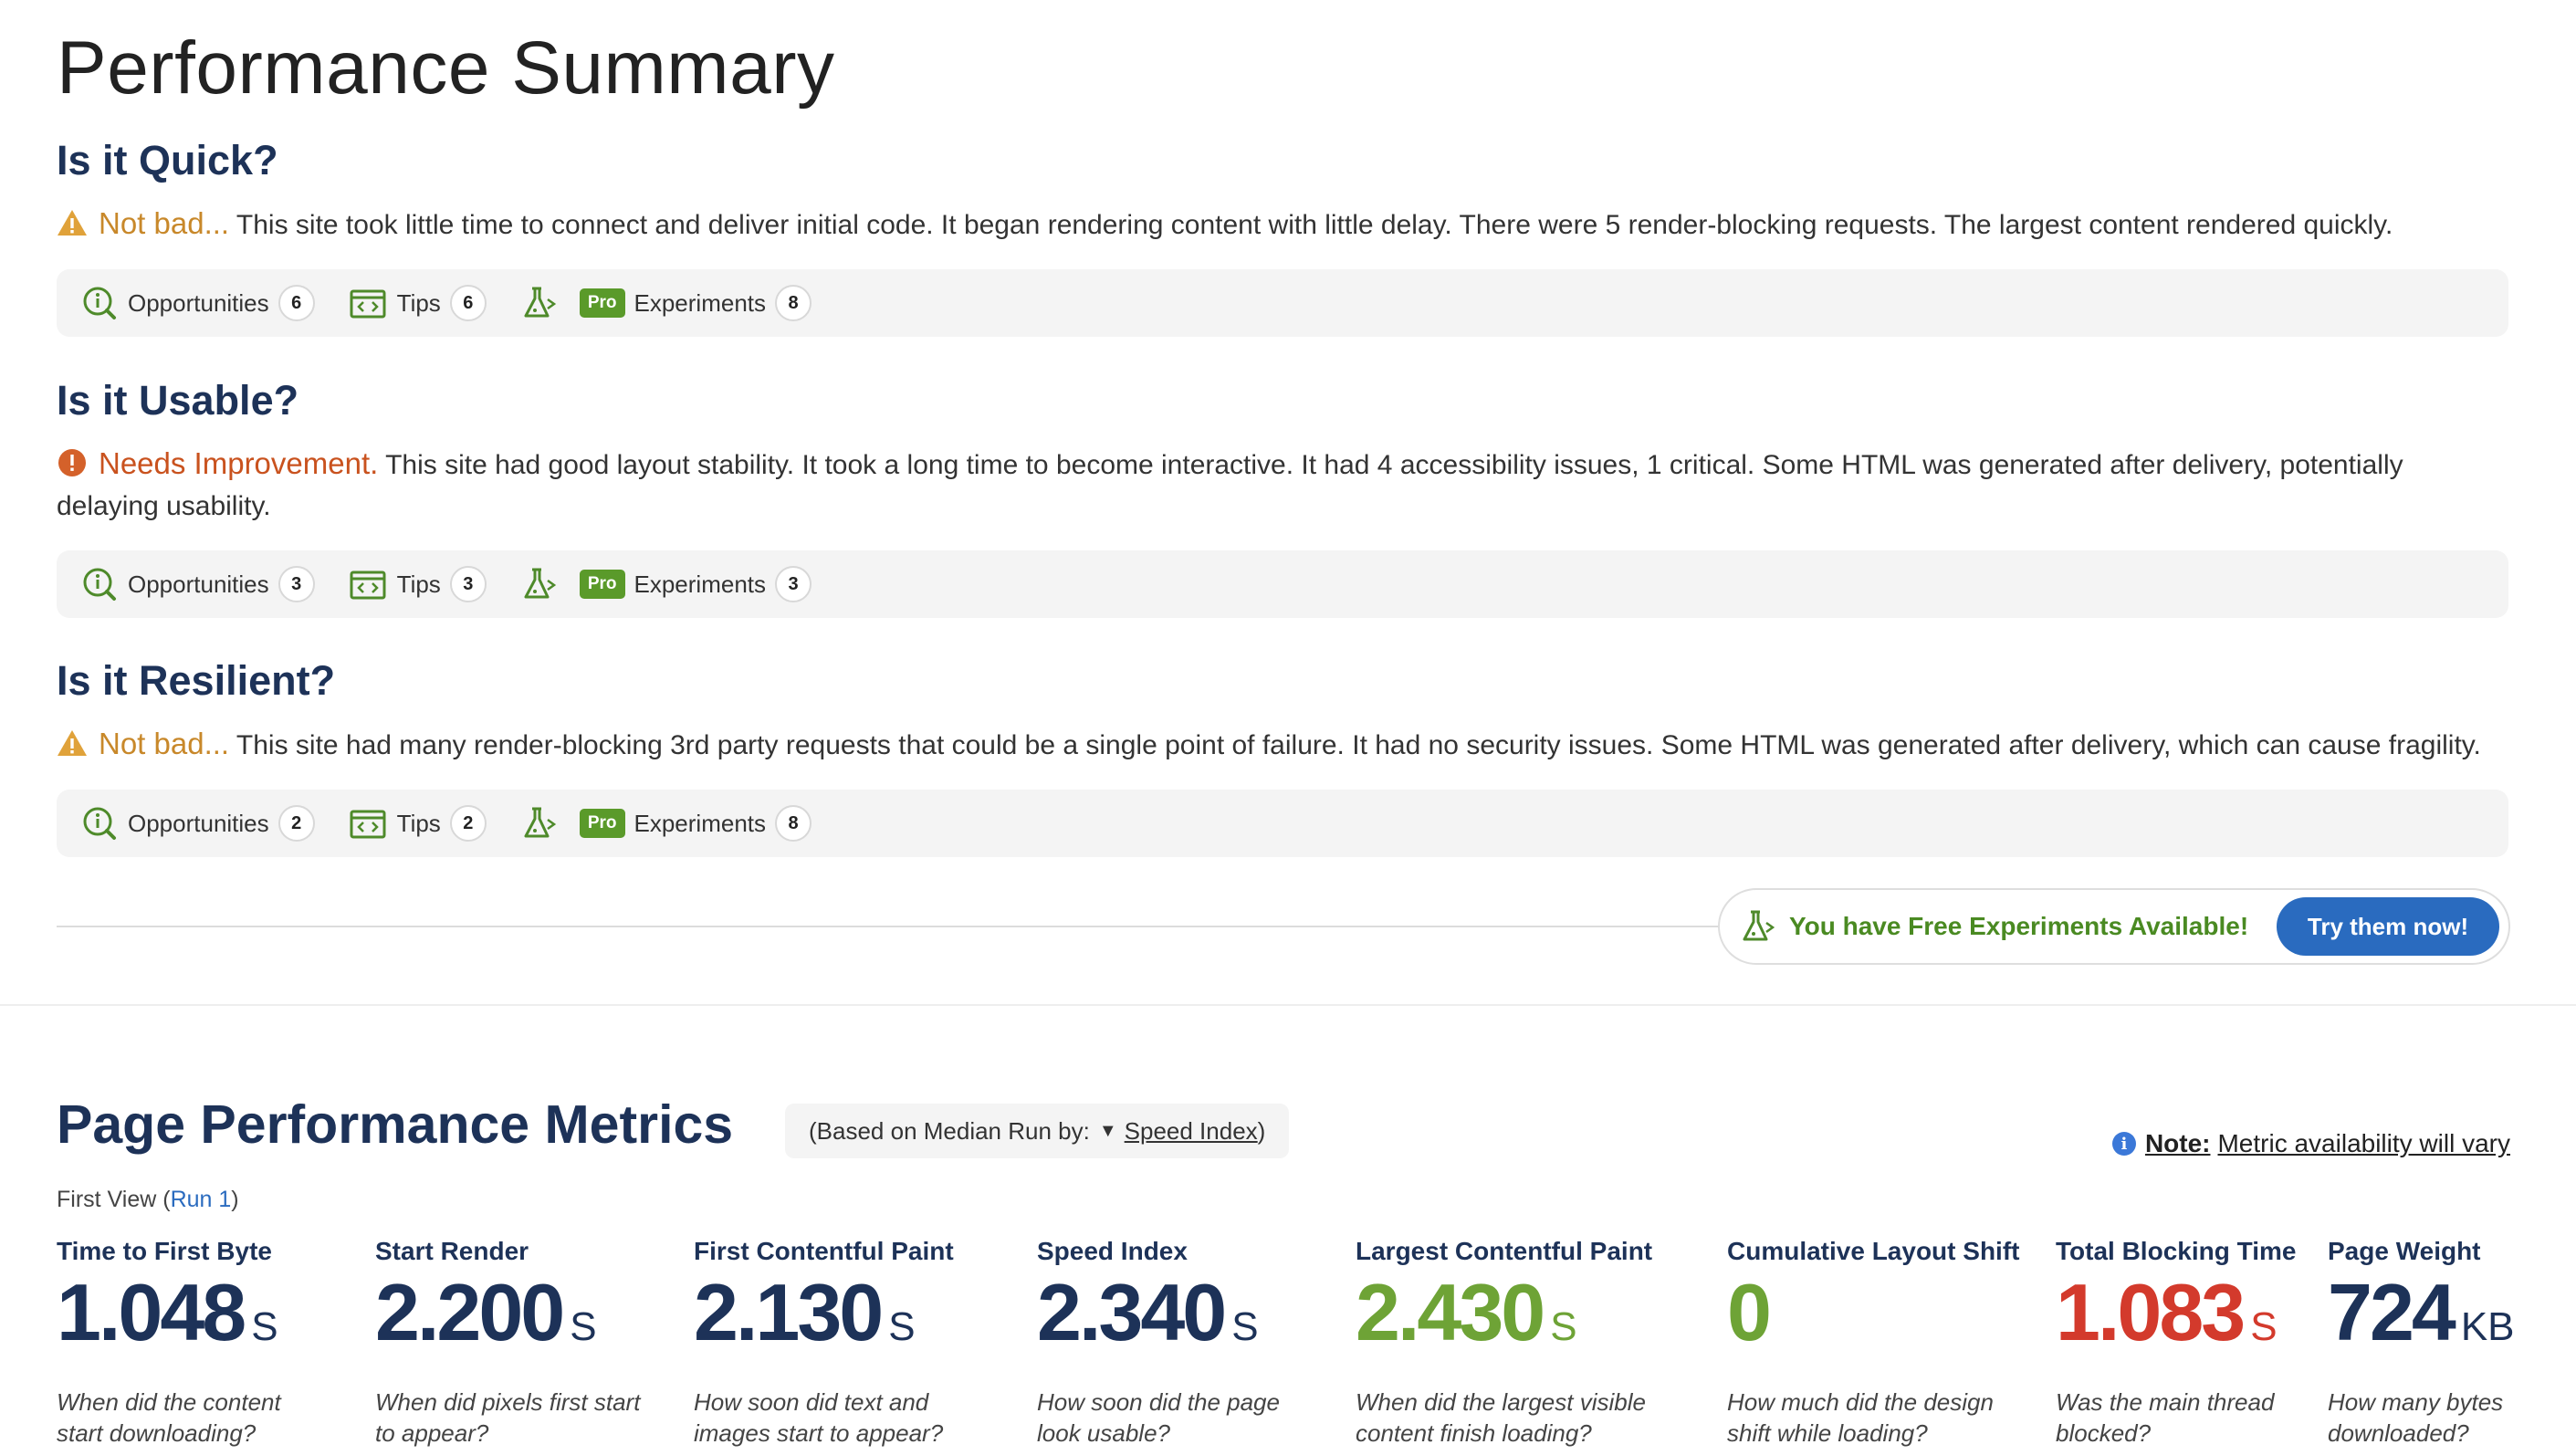  Describe the element at coordinates (2363, 1143) in the screenshot. I see `note-text: Metric availability will vary` at that location.